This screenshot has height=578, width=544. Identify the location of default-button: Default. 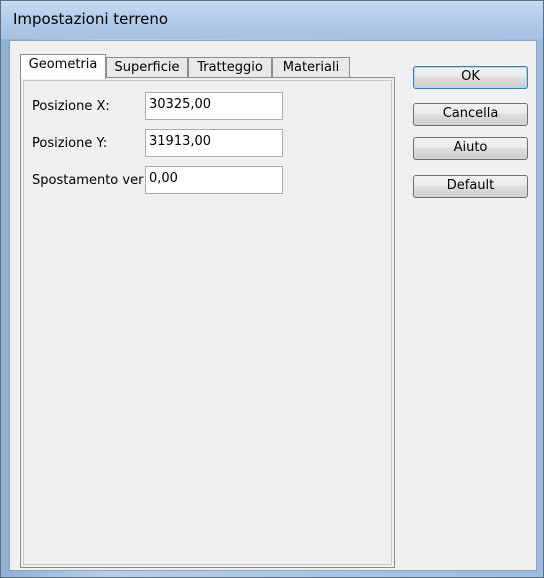
(470, 186).